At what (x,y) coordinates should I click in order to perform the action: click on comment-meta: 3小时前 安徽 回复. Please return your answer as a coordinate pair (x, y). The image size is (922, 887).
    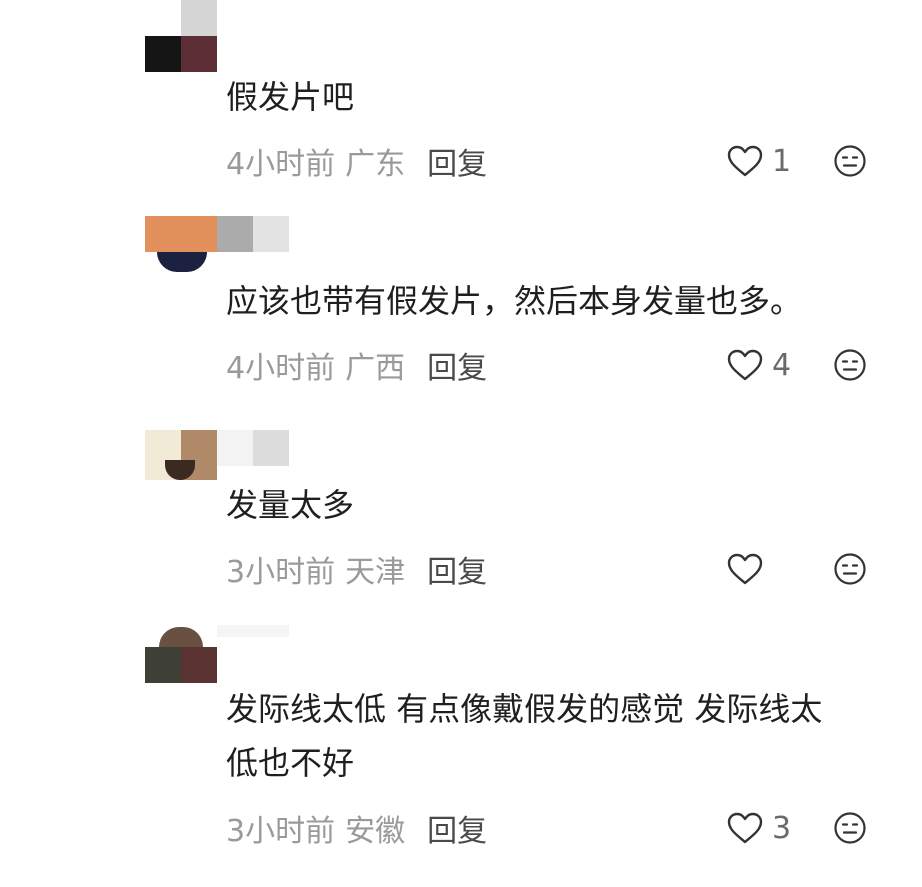
    Looking at the image, I should click on (356, 828).